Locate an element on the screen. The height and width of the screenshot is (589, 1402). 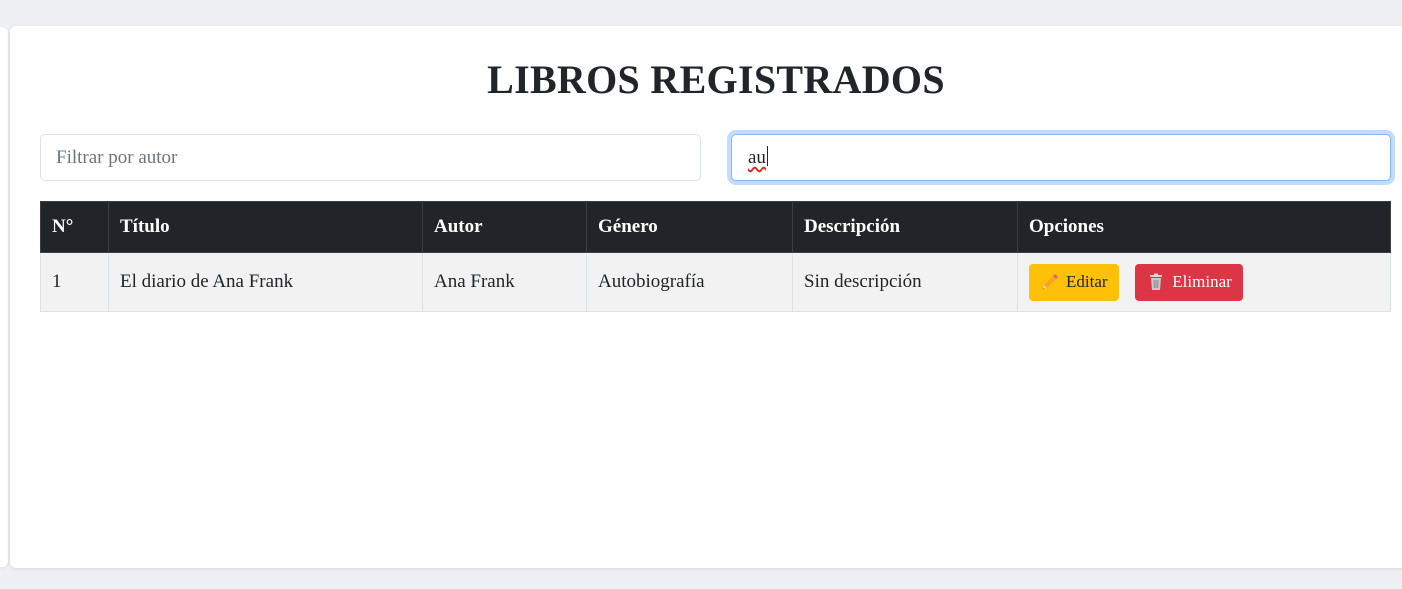
edit-button-label: Editar is located at coordinates (1087, 281).